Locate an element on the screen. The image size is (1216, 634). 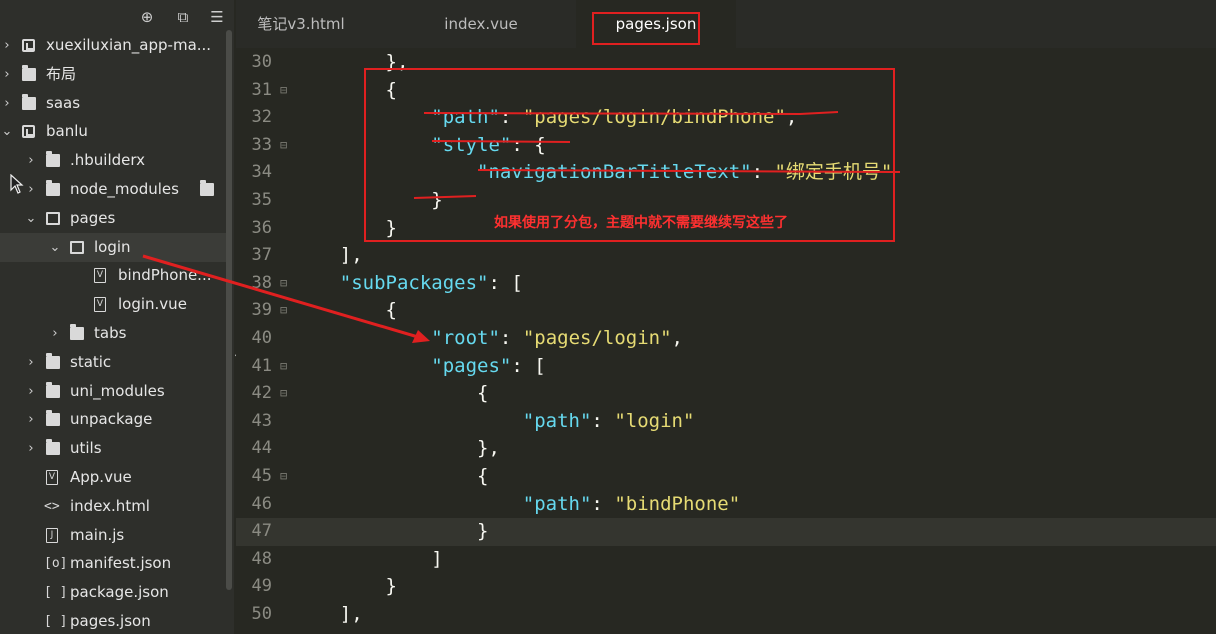
code-line: 44 }, is located at coordinates (726, 449).